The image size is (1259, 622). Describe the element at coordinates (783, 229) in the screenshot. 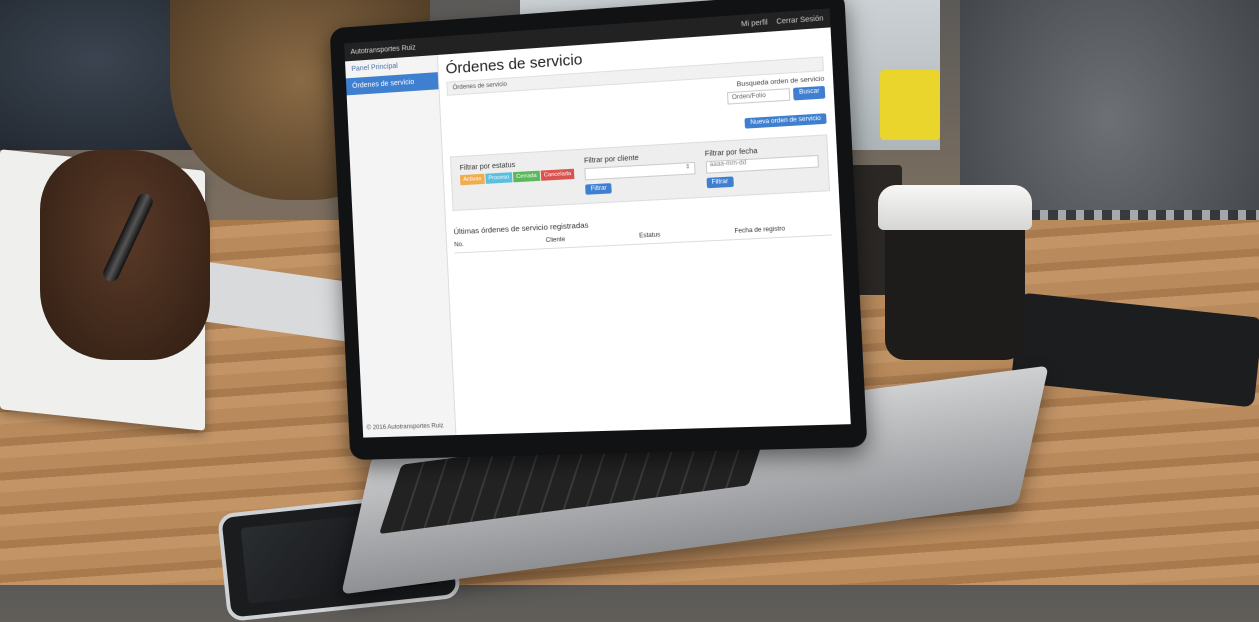

I see `column-header: Fecha de registro` at that location.